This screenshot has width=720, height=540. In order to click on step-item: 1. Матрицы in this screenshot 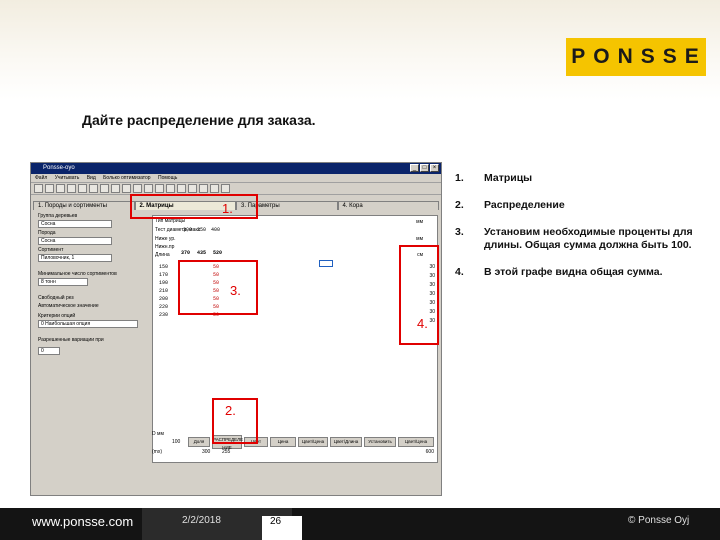, I will do `click(585, 178)`.